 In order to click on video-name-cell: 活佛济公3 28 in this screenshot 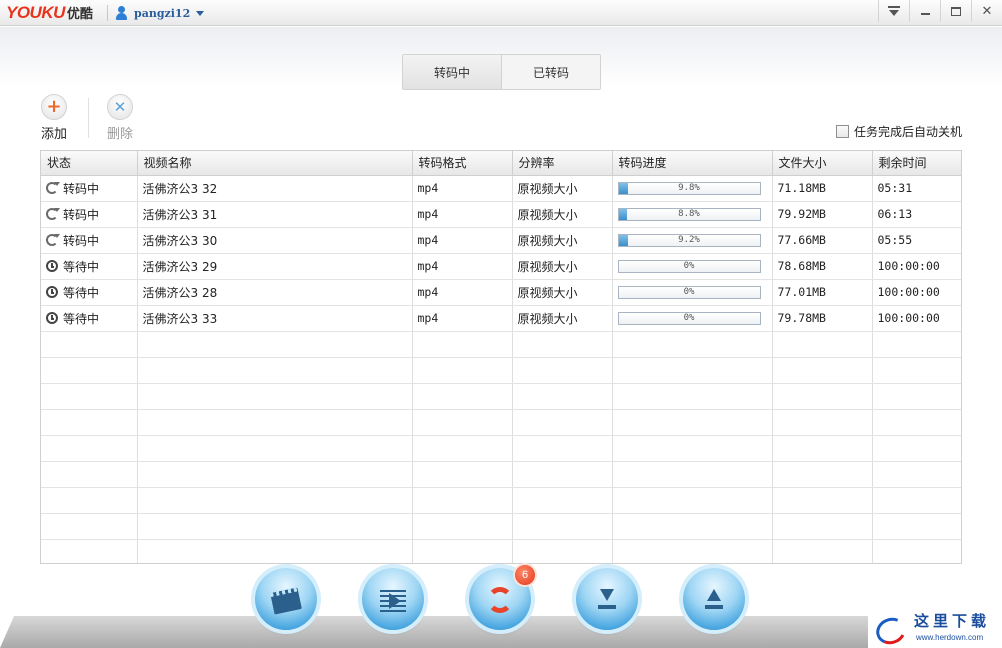, I will do `click(275, 292)`.